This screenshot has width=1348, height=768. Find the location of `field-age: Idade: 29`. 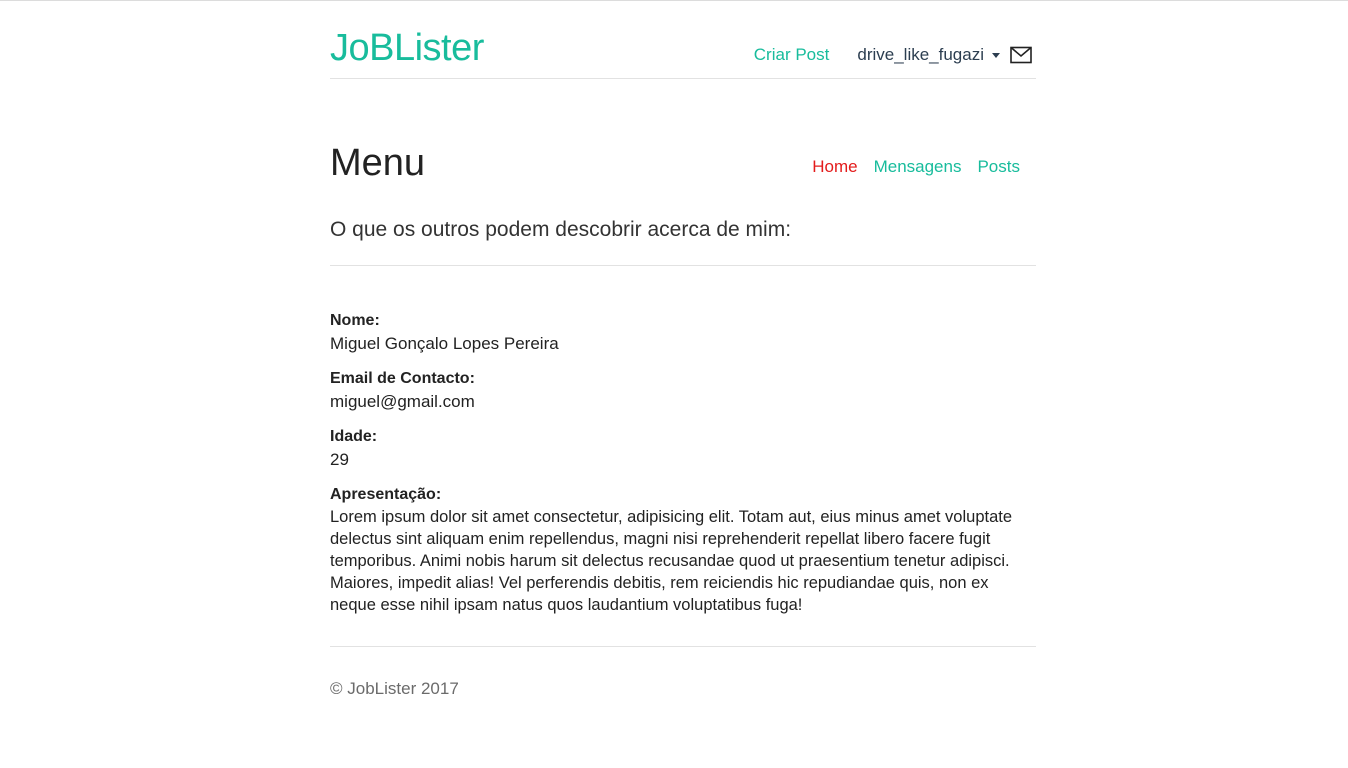

field-age: Idade: 29 is located at coordinates (683, 449).